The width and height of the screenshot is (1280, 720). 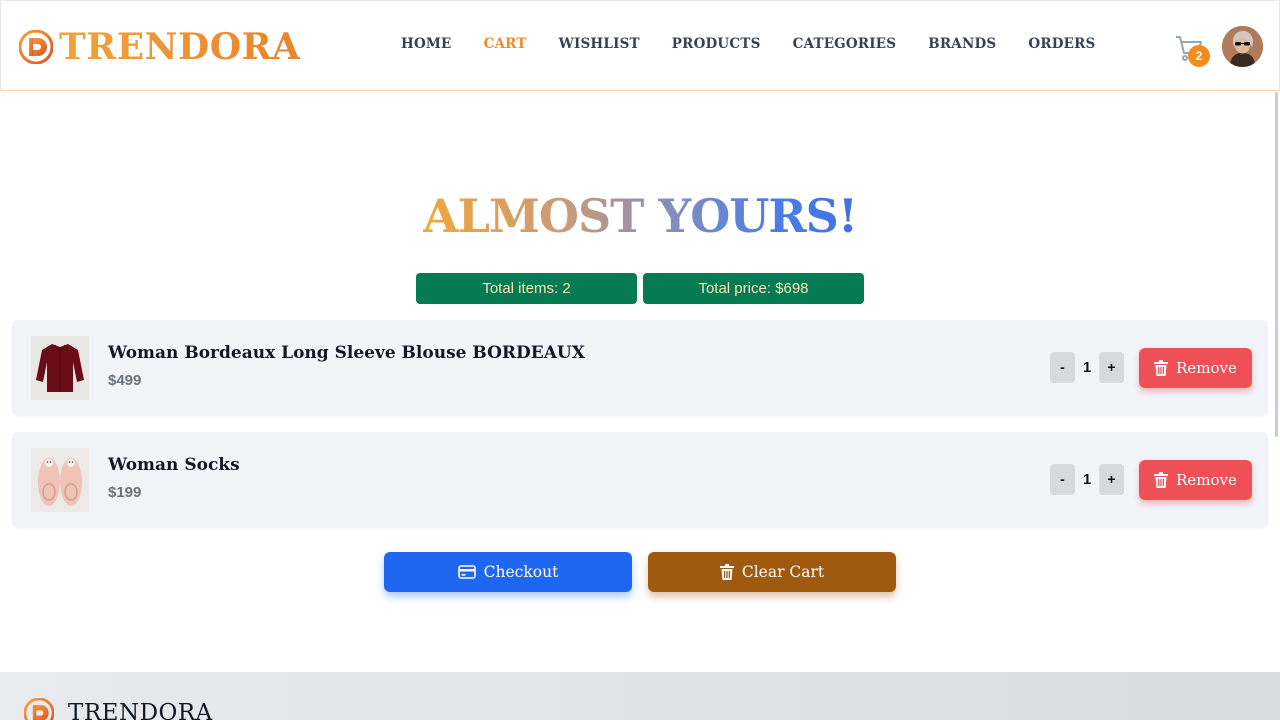 I want to click on clear-cart-button: Clear Cart, so click(x=772, y=572).